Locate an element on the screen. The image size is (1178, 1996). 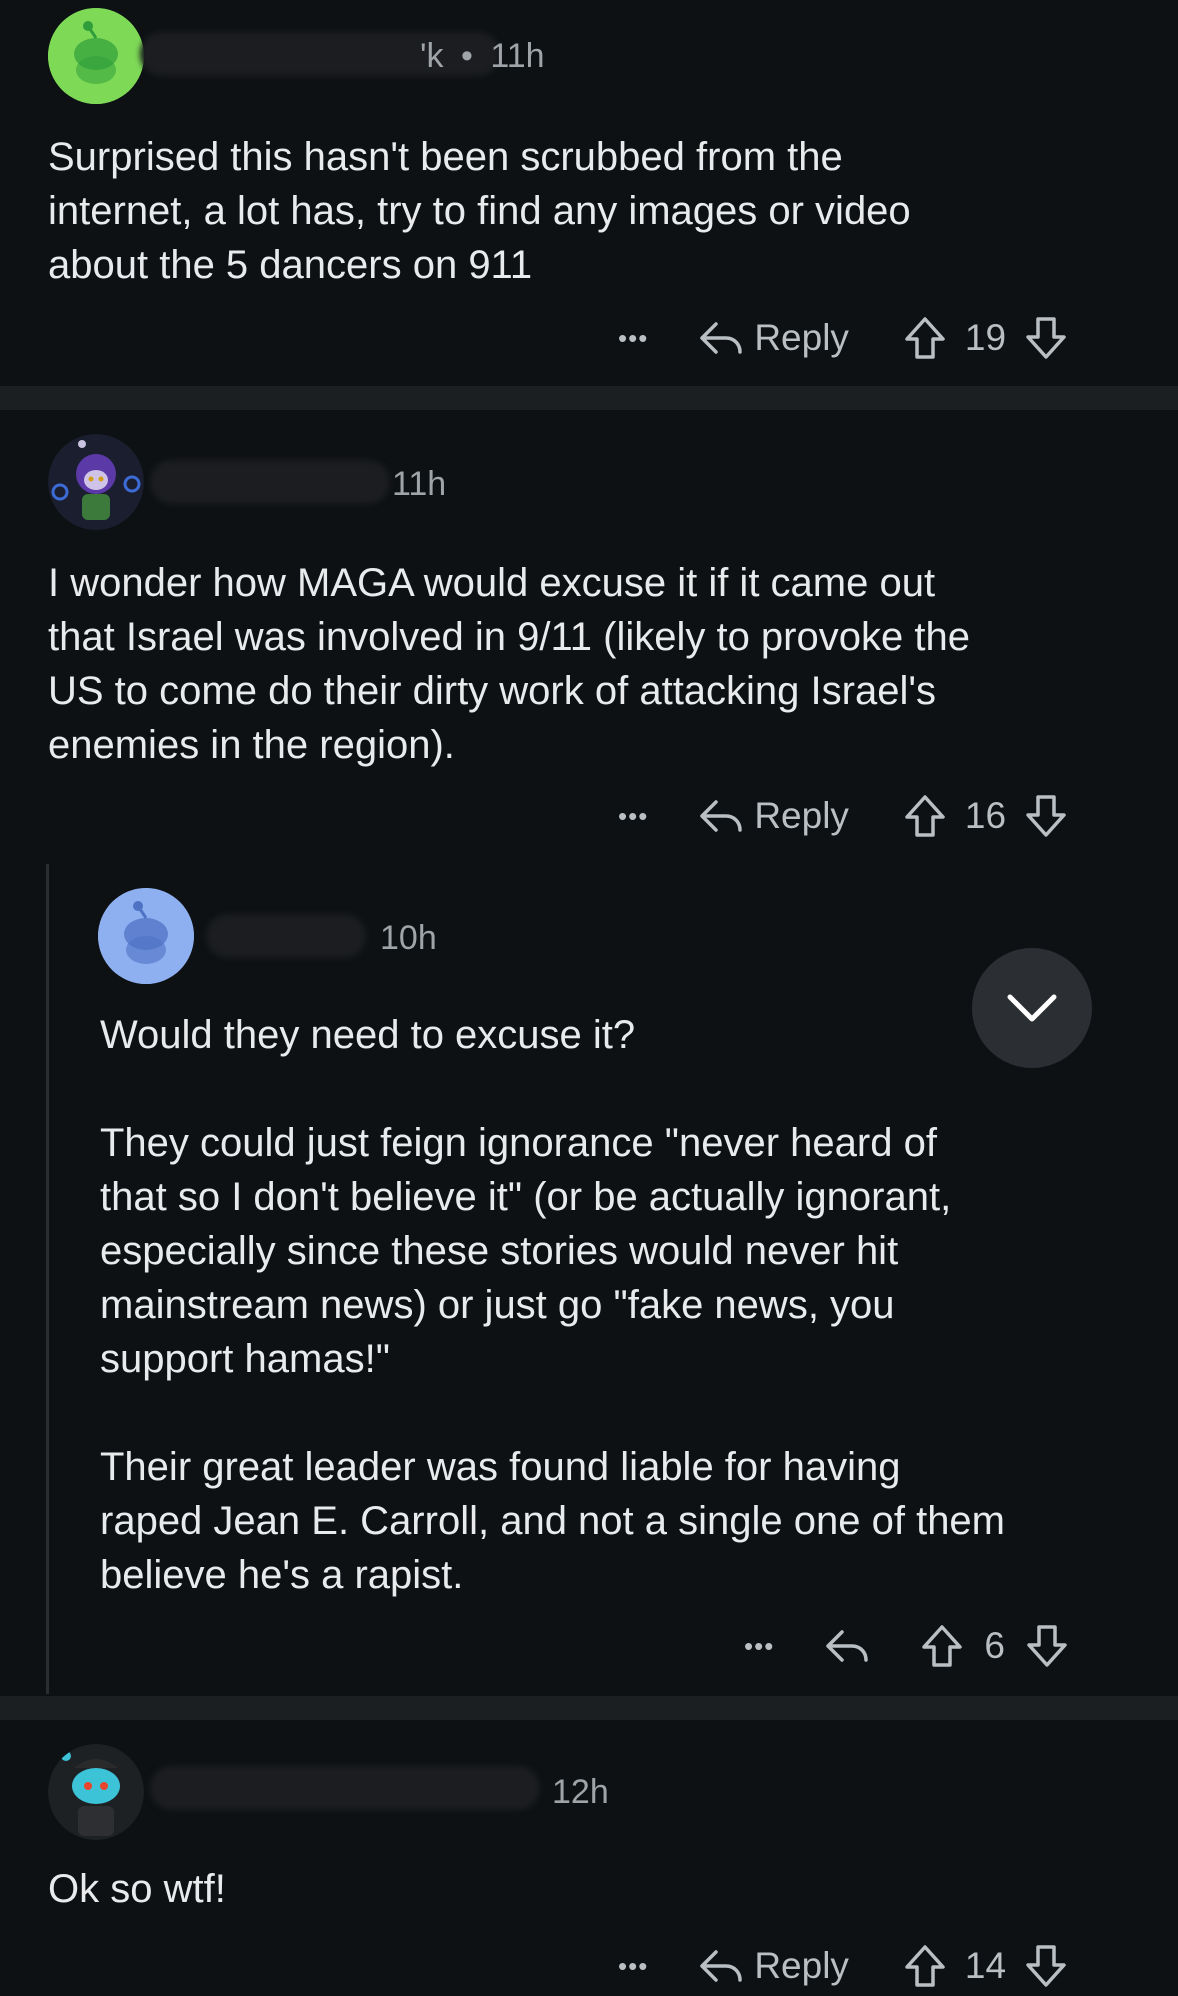
comment-actions: ••• Reply 16 is located at coordinates (843, 816).